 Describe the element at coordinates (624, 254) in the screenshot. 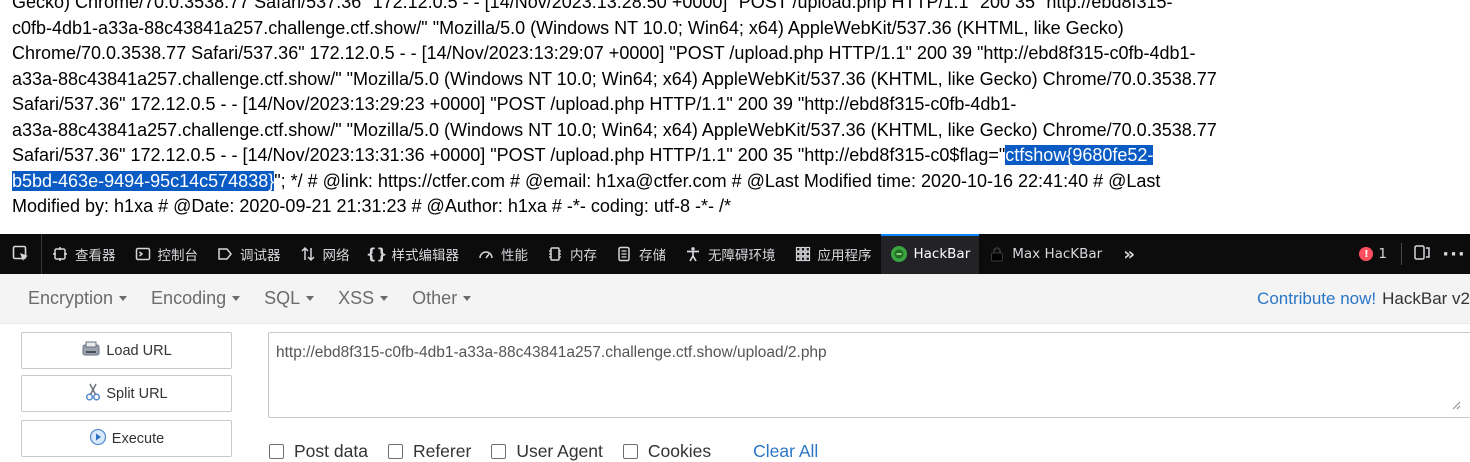

I see `storage-icon` at that location.